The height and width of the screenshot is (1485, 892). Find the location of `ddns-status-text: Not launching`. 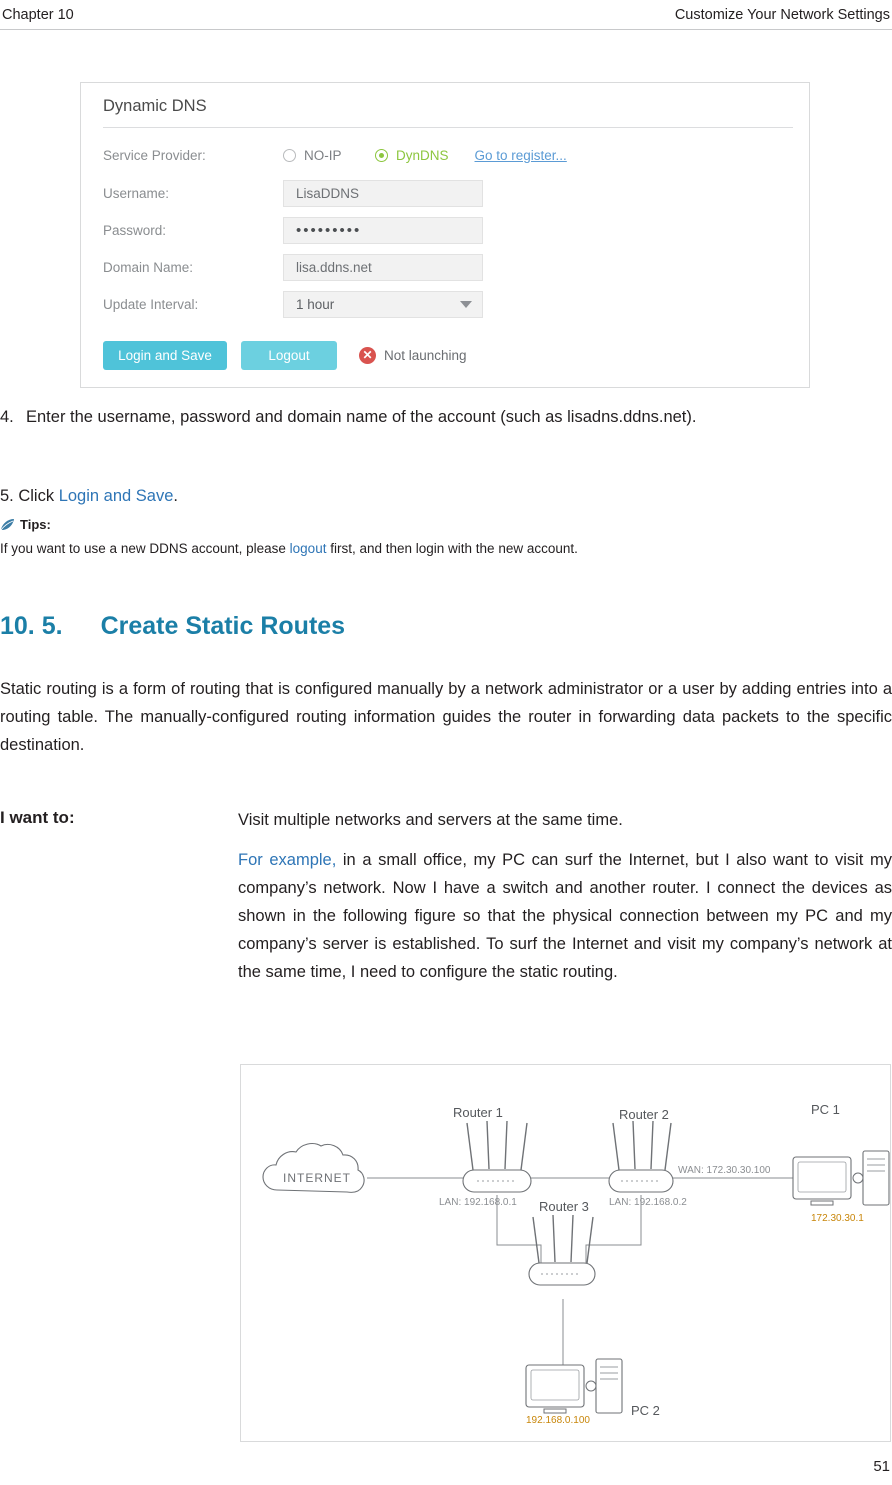

ddns-status-text: Not launching is located at coordinates (425, 355).